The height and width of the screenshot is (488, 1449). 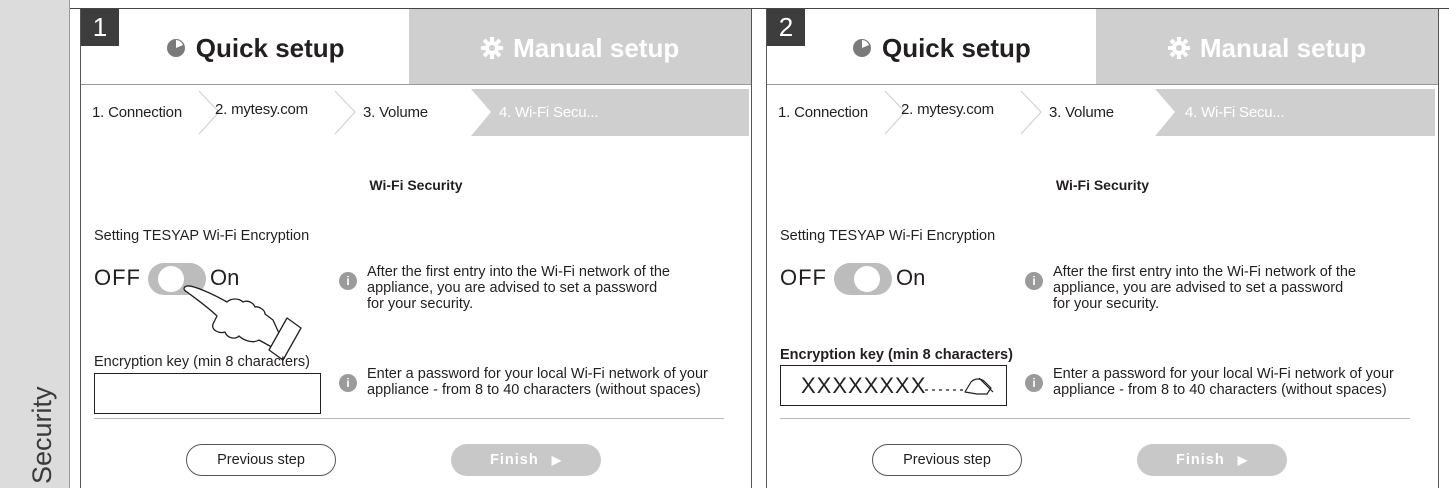 What do you see at coordinates (759, 8) in the screenshot?
I see `top-border` at bounding box center [759, 8].